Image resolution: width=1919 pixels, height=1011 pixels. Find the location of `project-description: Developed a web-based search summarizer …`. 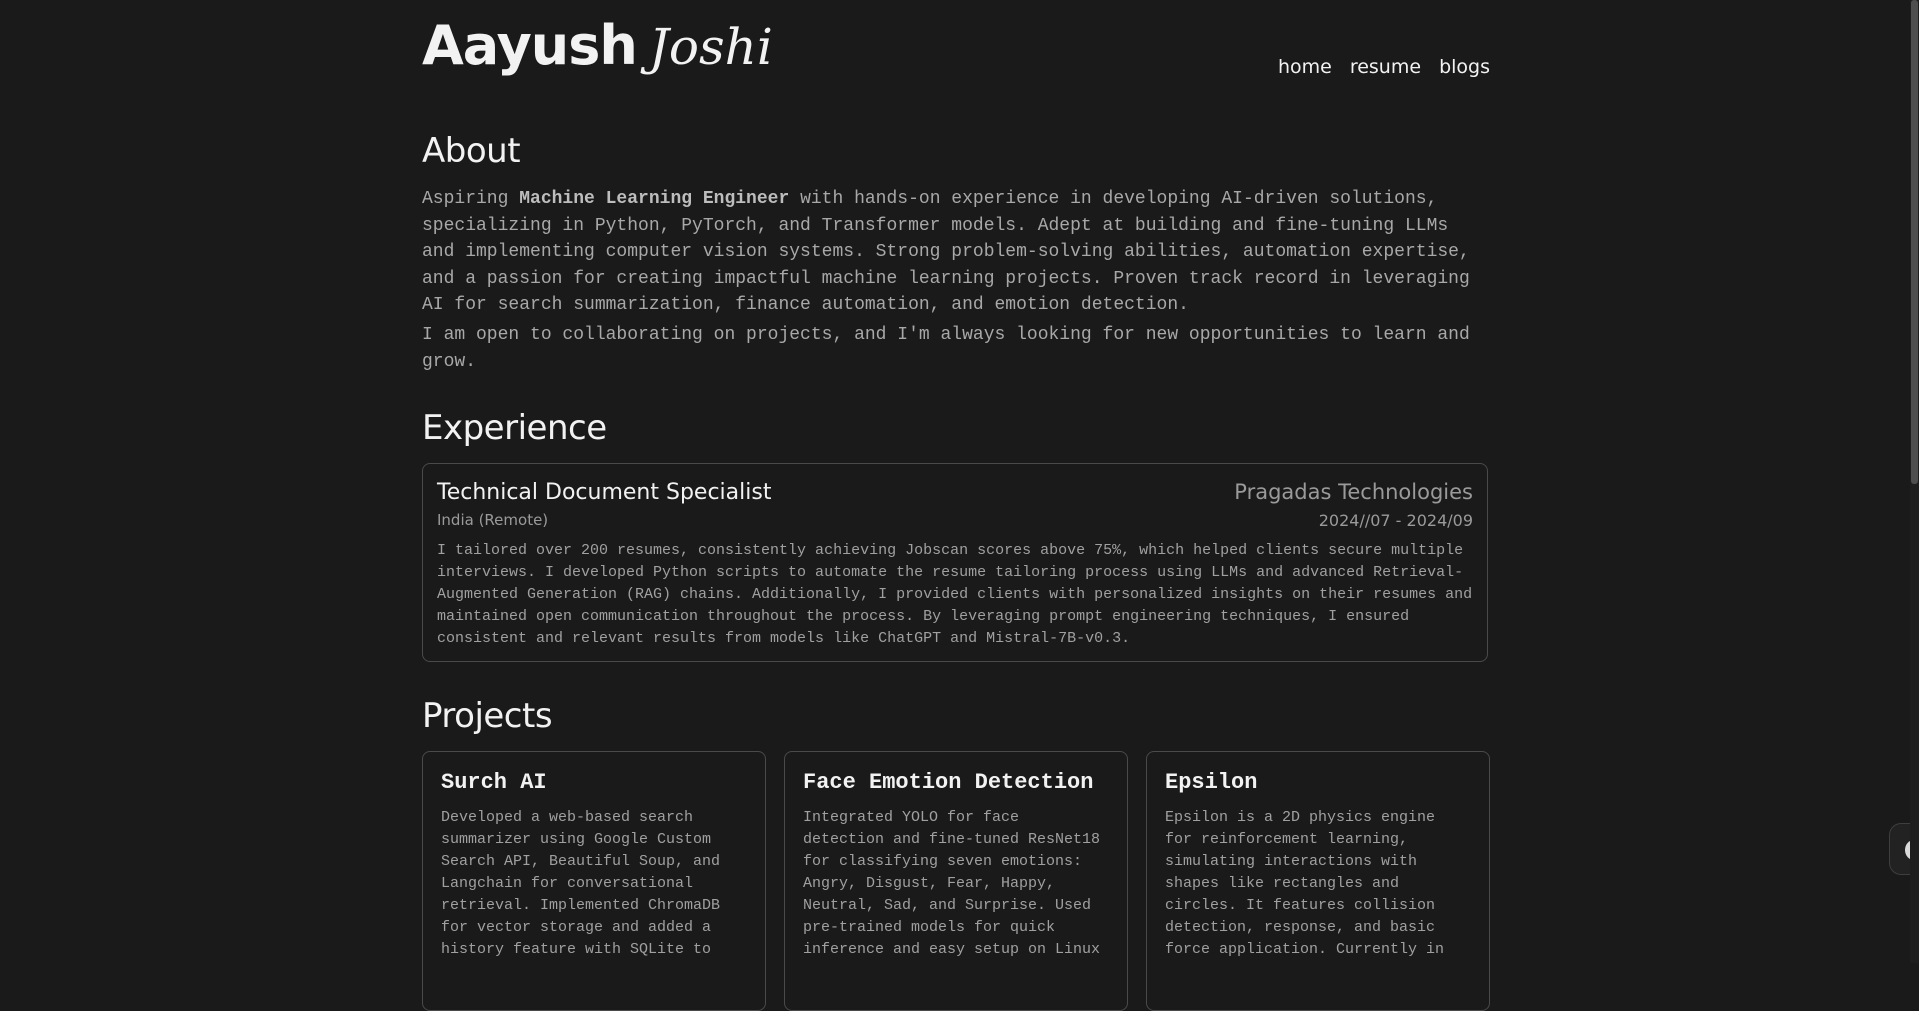

project-description: Developed a web-based search summarizer … is located at coordinates (581, 883).